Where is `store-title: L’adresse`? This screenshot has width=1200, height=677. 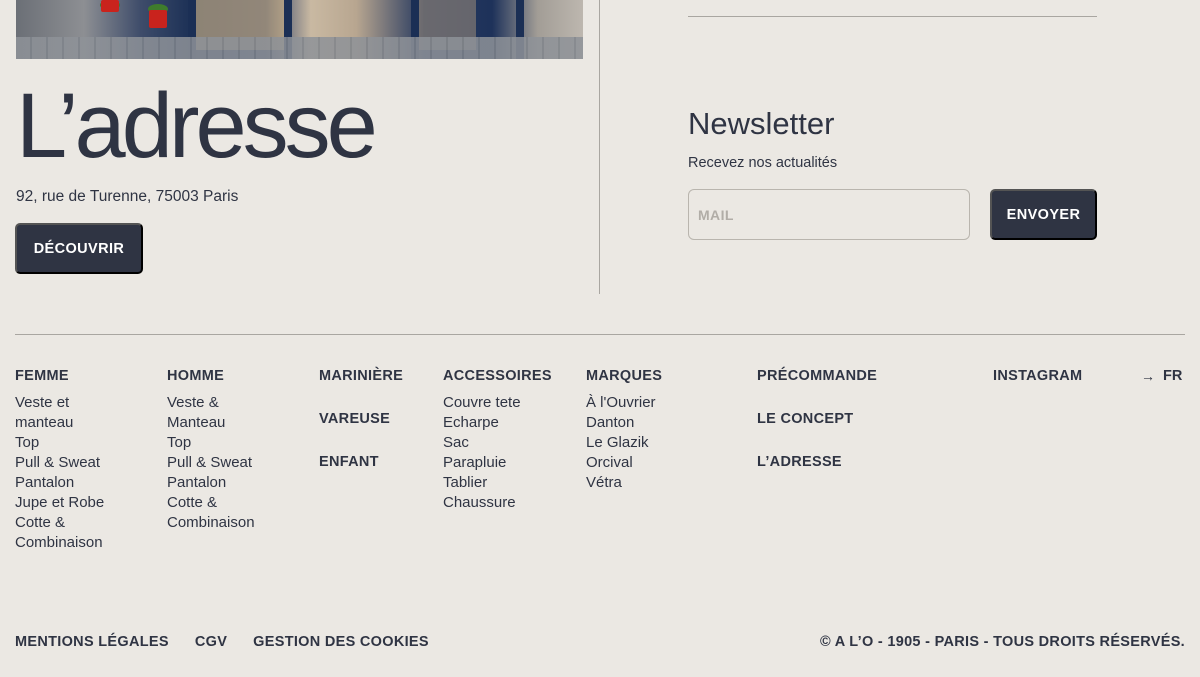
store-title: L’adresse is located at coordinates (197, 126).